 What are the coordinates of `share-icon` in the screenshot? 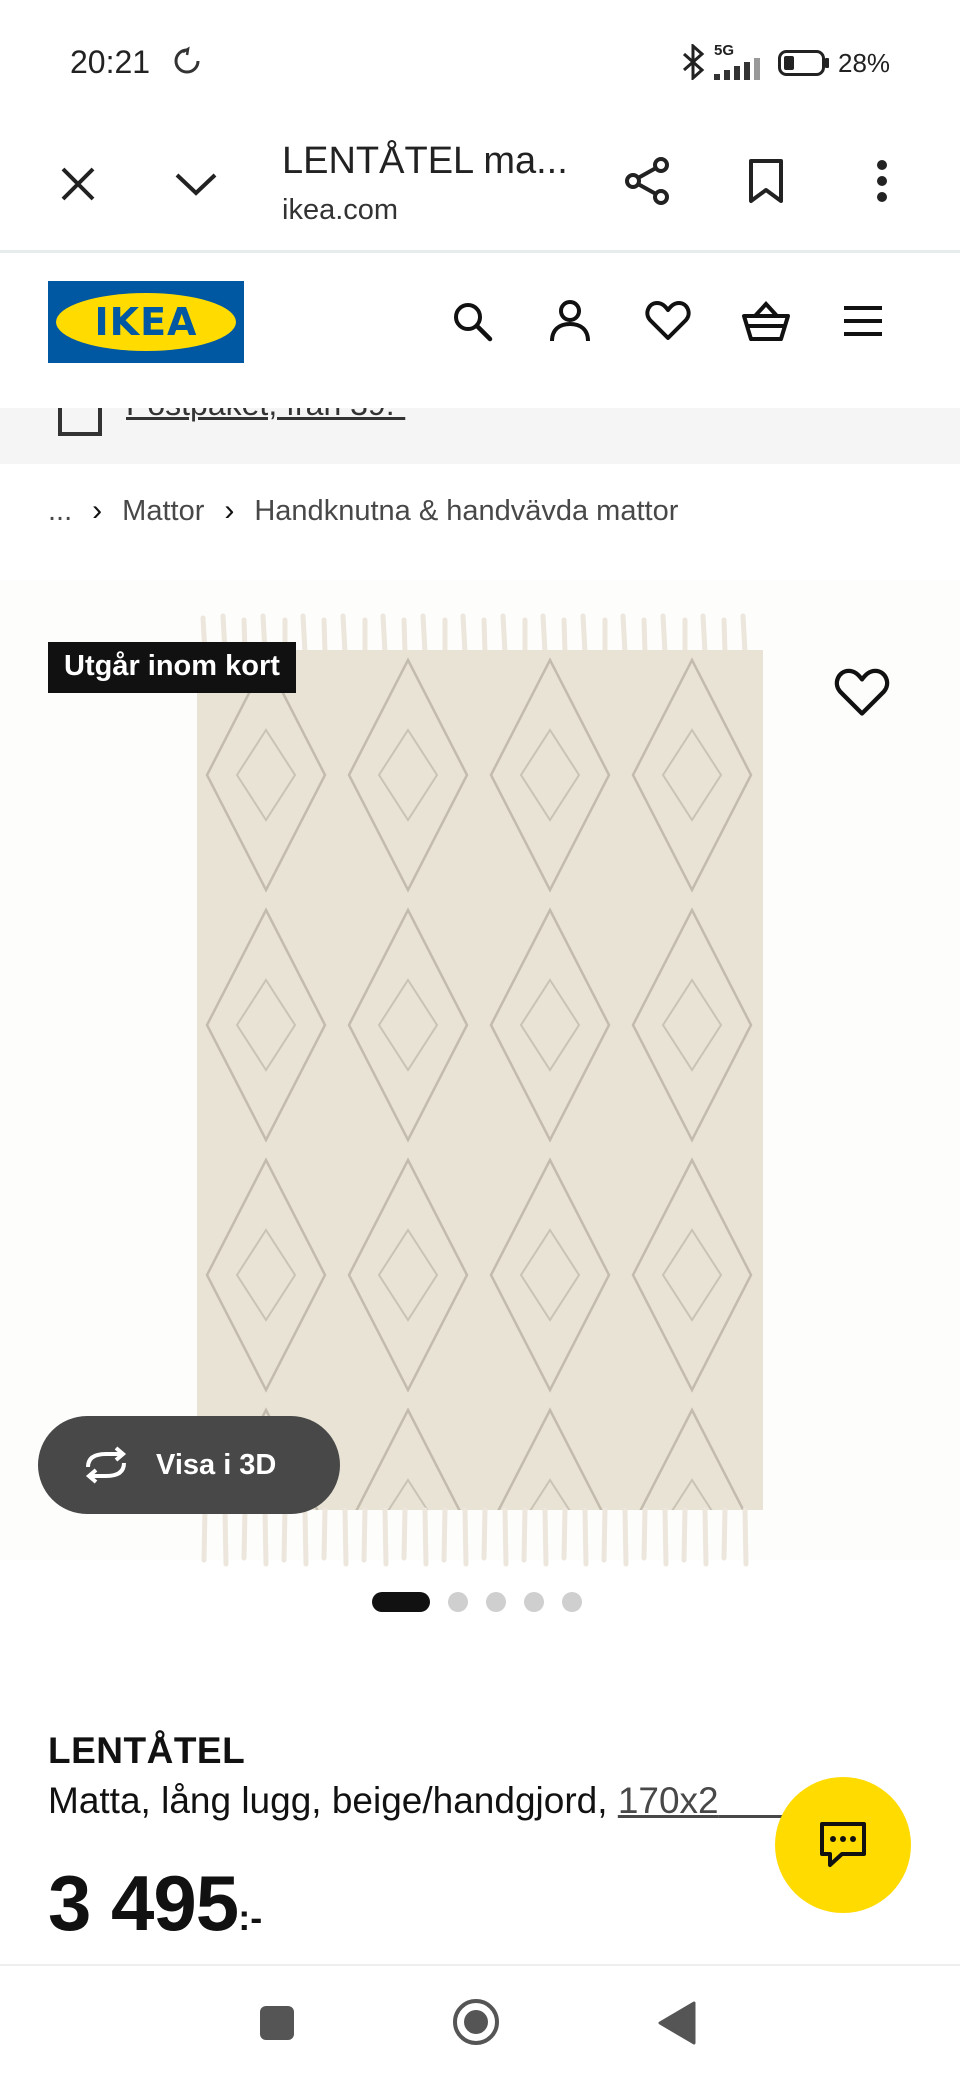 It's located at (647, 181).